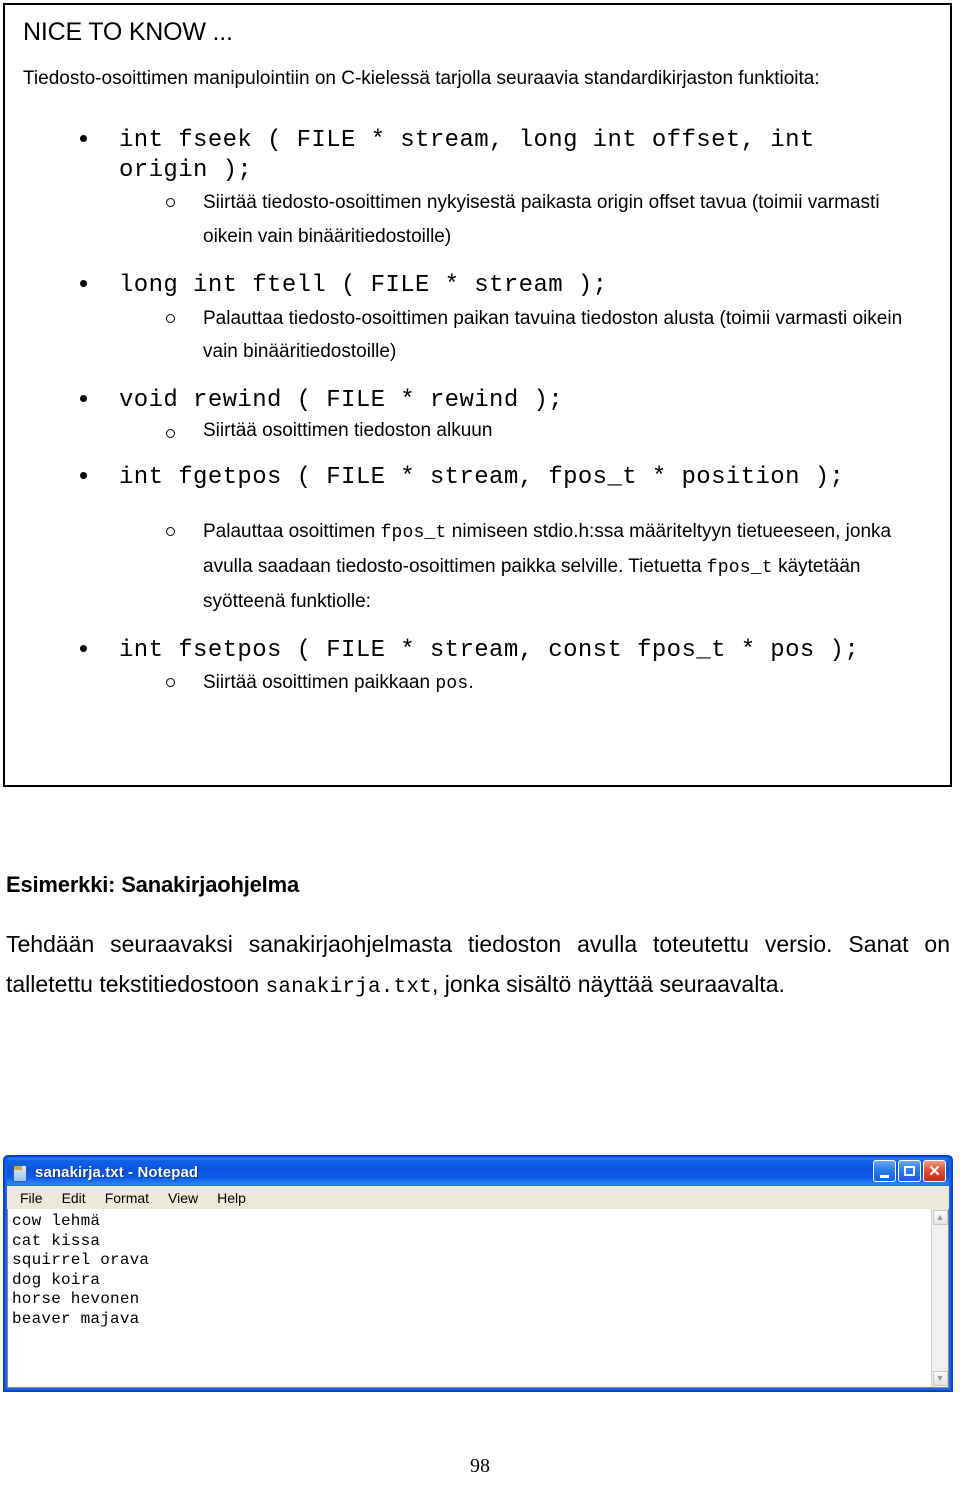  I want to click on notepad-window-title: sanakirja.txt - Notepad, so click(117, 1172).